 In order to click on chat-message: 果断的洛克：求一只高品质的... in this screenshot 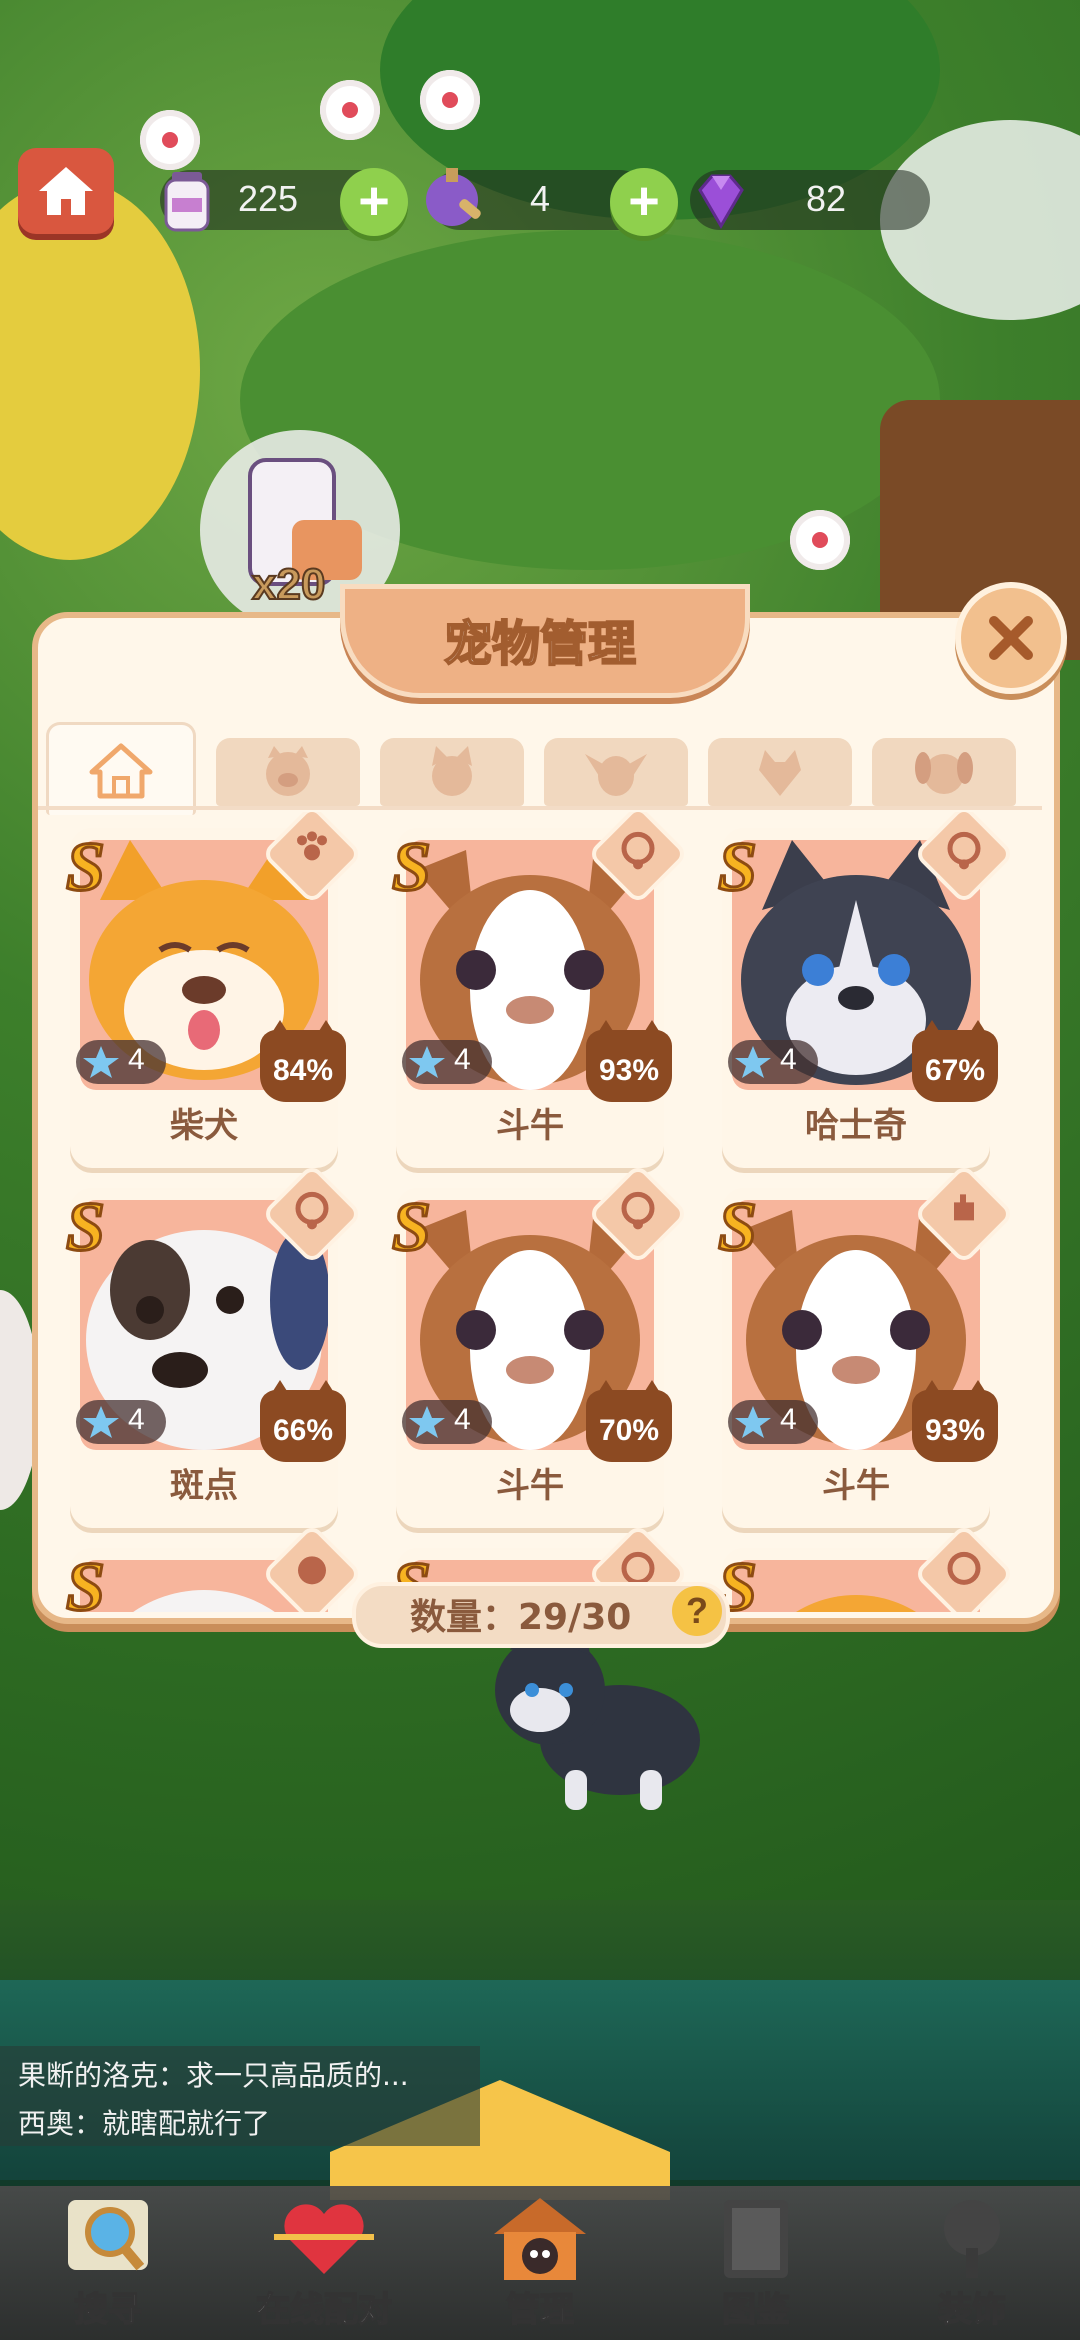, I will do `click(213, 2075)`.